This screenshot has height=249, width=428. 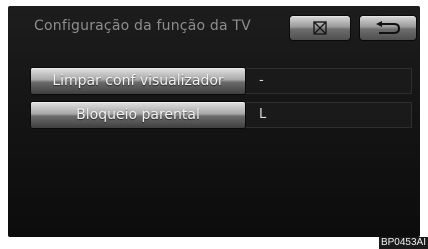 I want to click on close-button, so click(x=320, y=28).